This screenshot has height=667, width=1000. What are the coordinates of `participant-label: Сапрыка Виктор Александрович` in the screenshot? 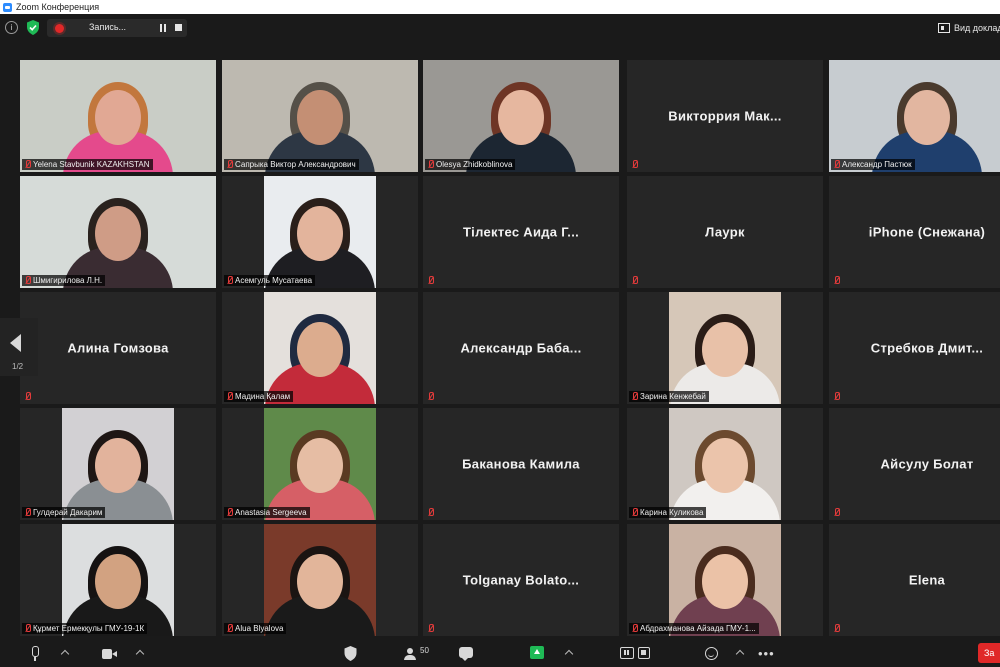 It's located at (291, 164).